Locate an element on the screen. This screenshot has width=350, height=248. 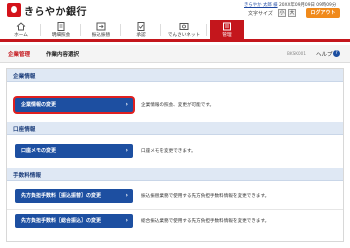
nav-item-approval: 承認 is located at coordinates (141, 29).